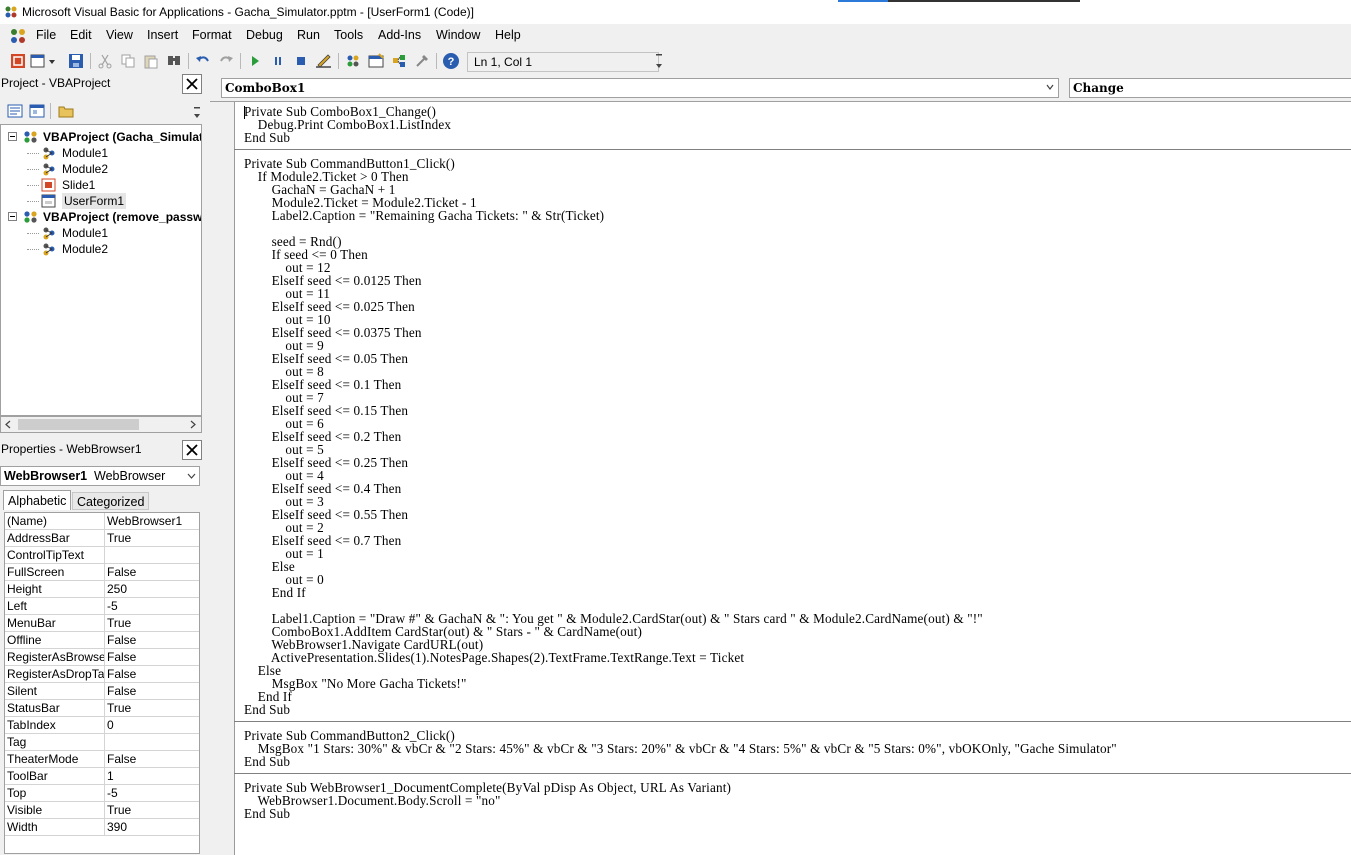 The image size is (1351, 855). What do you see at coordinates (680, 228) in the screenshot?
I see `code-line` at bounding box center [680, 228].